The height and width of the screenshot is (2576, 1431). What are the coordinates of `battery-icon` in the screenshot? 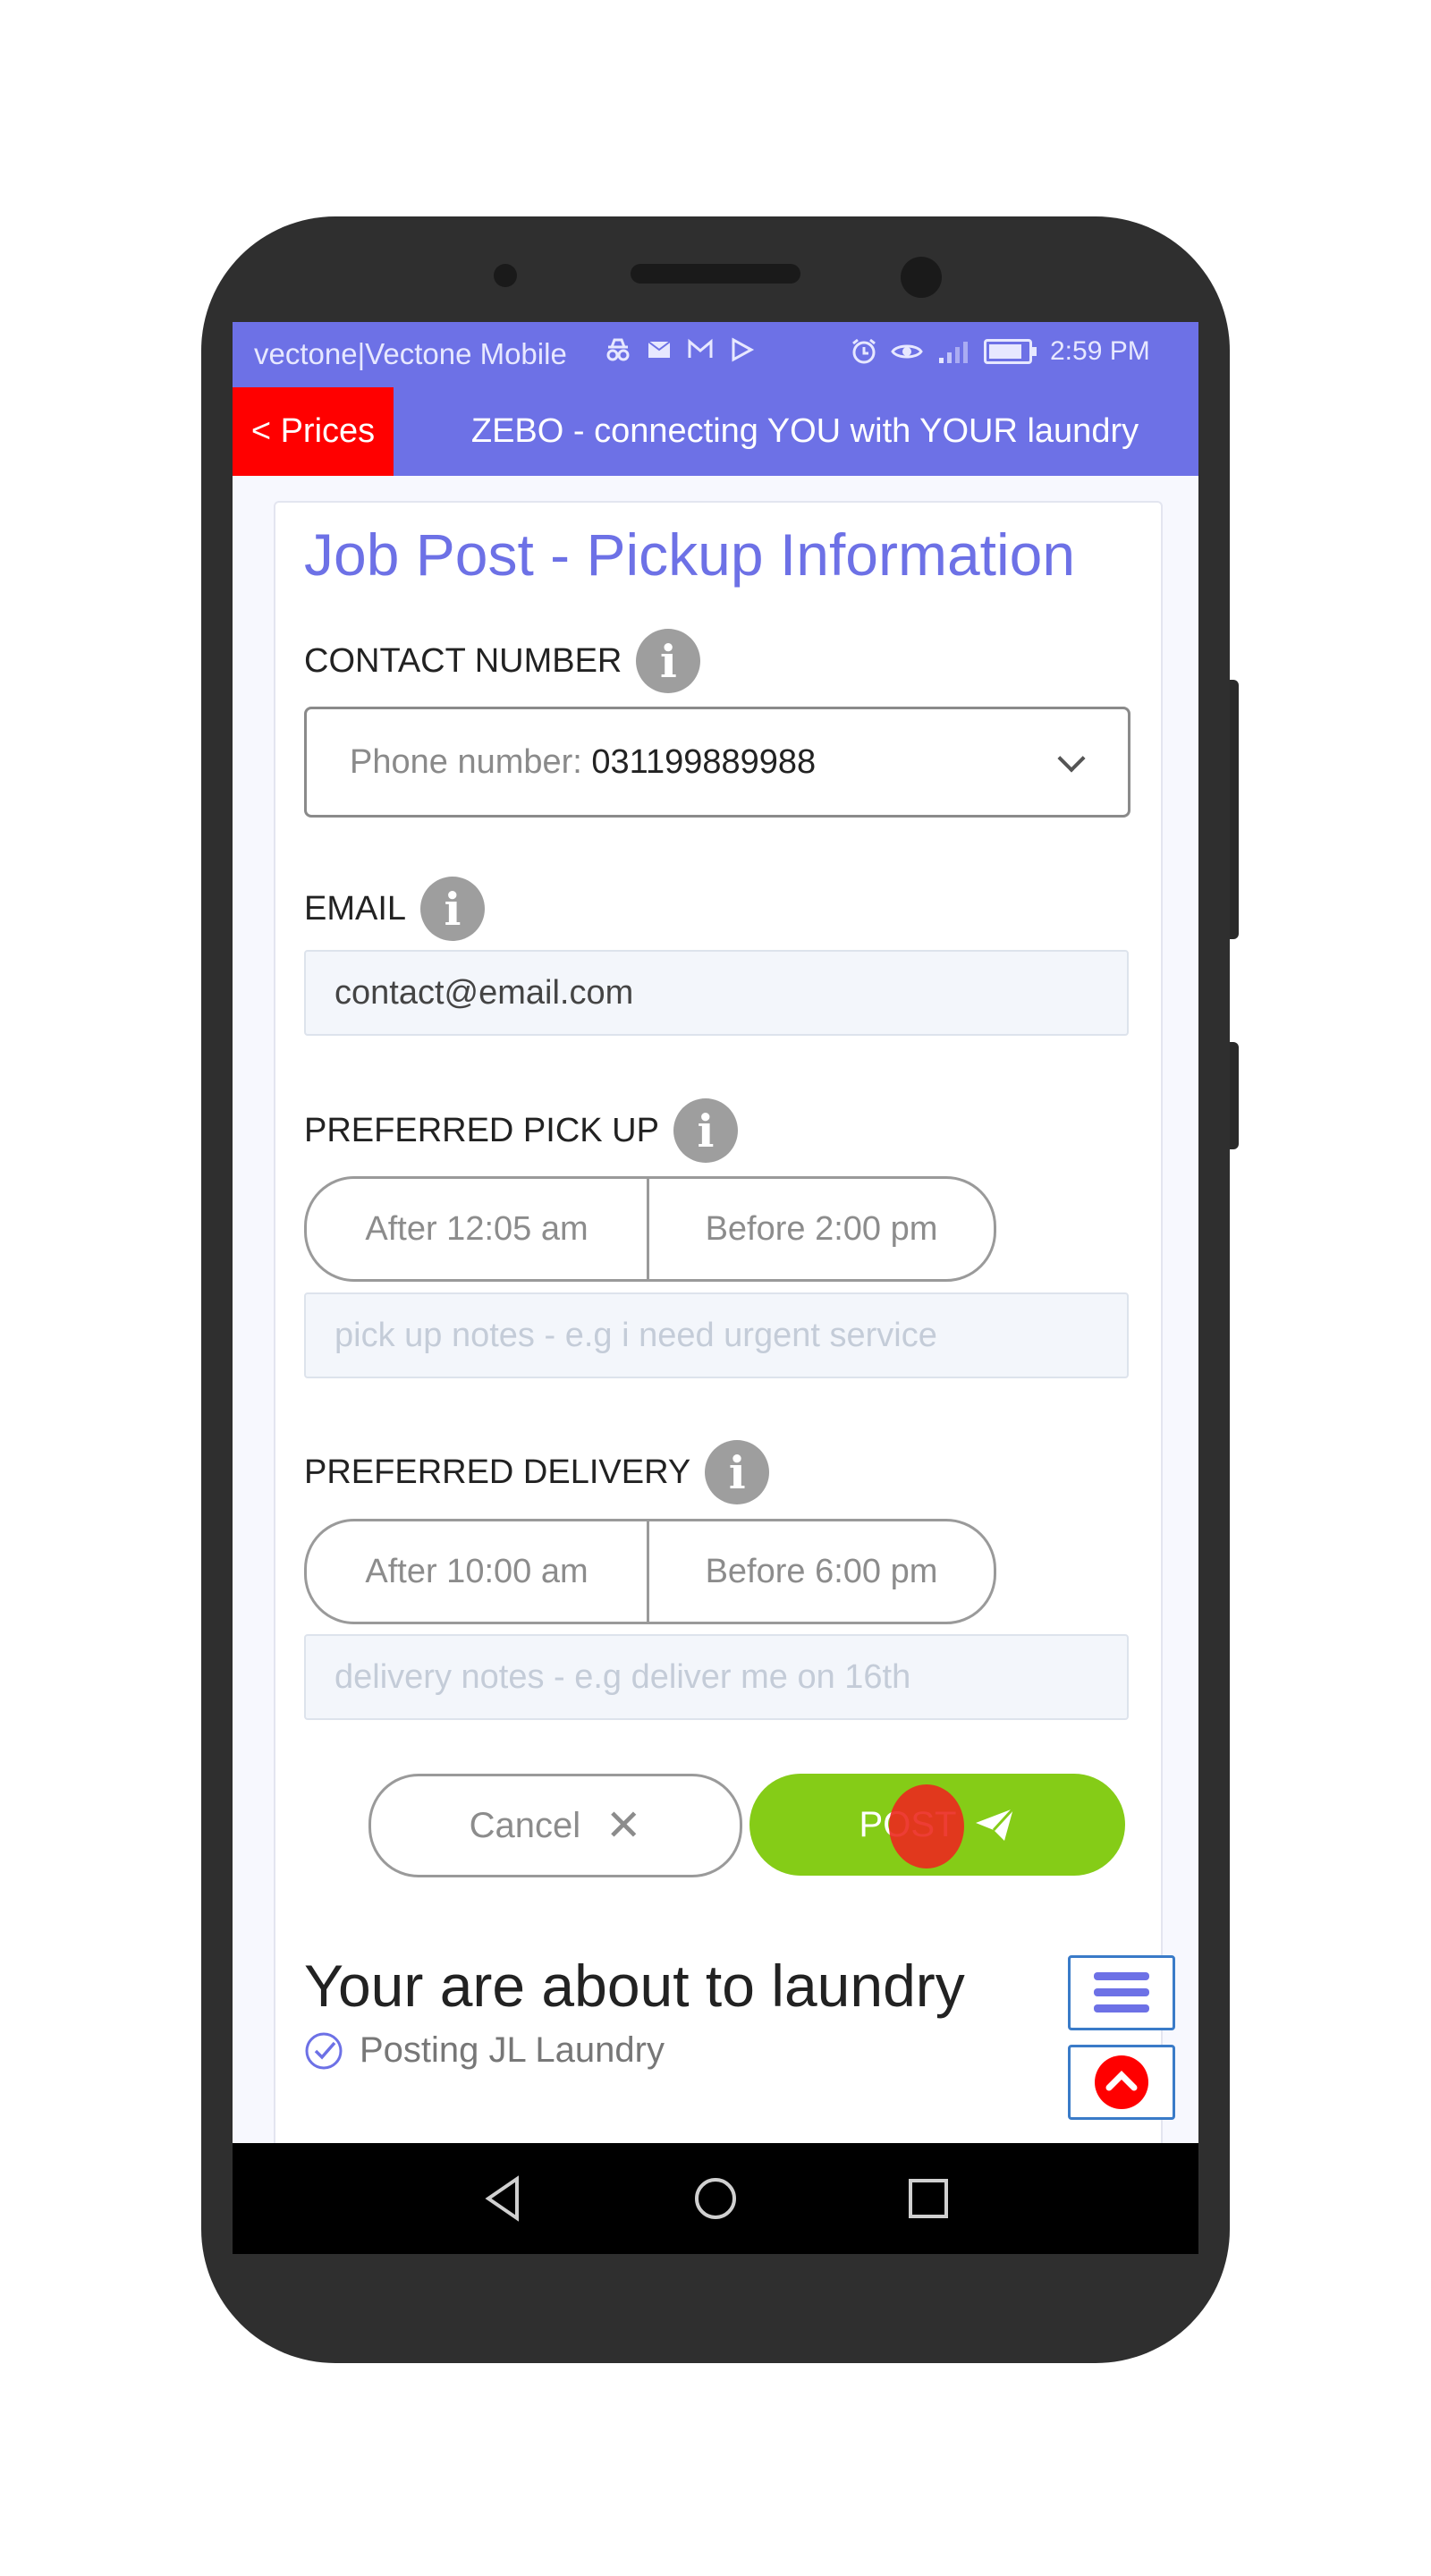 It's located at (1011, 351).